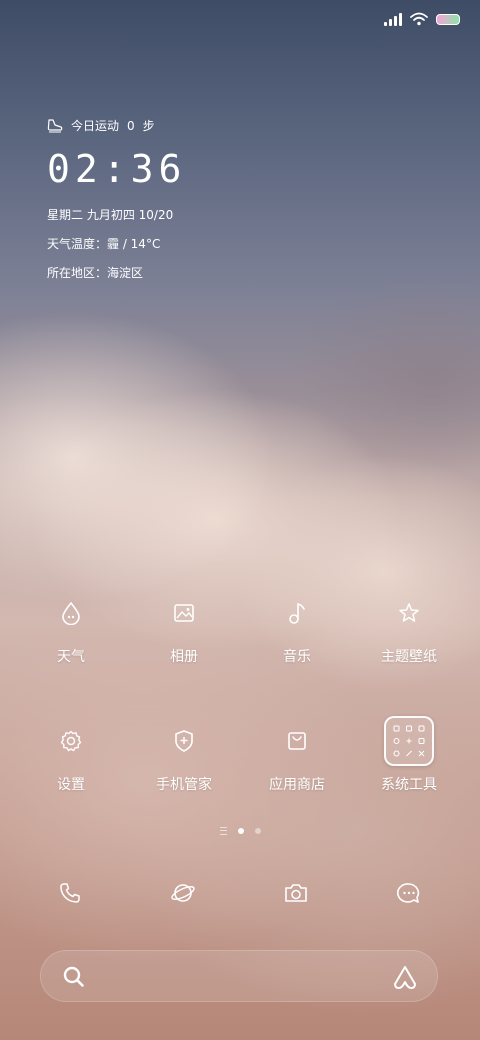  Describe the element at coordinates (223, 831) in the screenshot. I see `all-apps-menu-icon` at that location.